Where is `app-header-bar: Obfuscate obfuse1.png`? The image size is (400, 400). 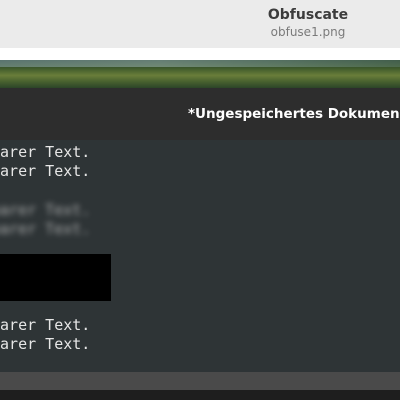 app-header-bar: Obfuscate obfuse1.png is located at coordinates (200, 24).